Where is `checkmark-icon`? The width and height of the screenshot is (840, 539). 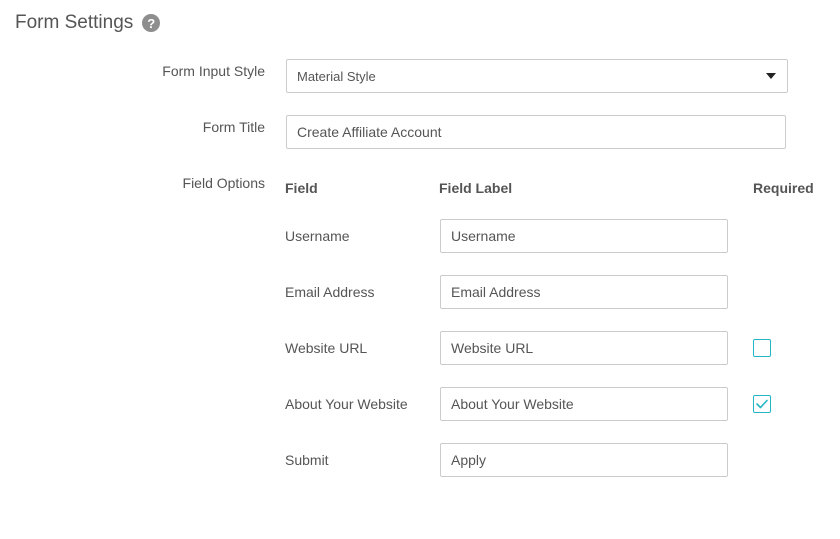 checkmark-icon is located at coordinates (762, 404).